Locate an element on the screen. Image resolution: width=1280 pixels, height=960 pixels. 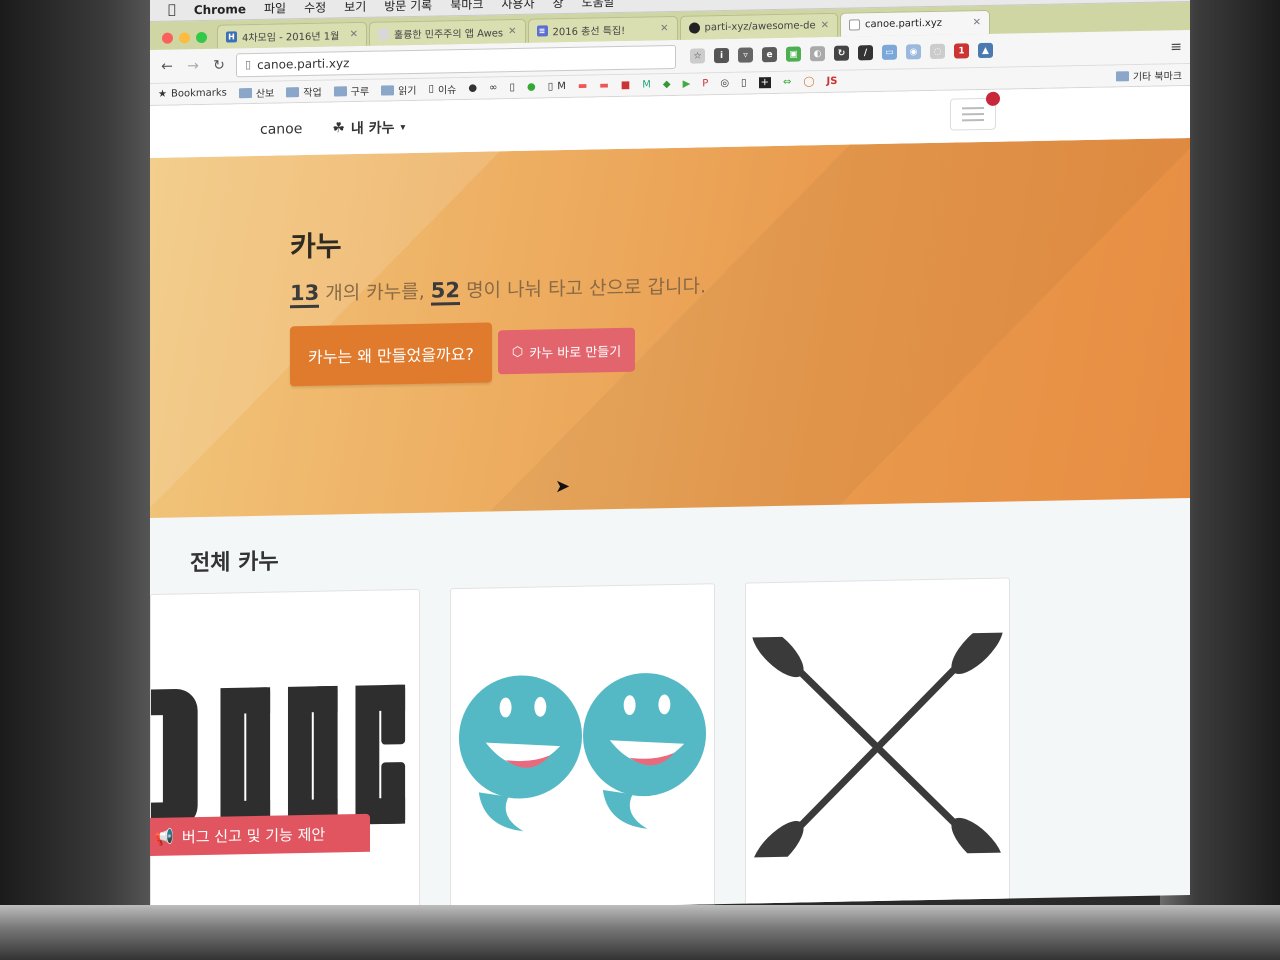
menubar-item-history: 방문 기록 is located at coordinates (408, 7).